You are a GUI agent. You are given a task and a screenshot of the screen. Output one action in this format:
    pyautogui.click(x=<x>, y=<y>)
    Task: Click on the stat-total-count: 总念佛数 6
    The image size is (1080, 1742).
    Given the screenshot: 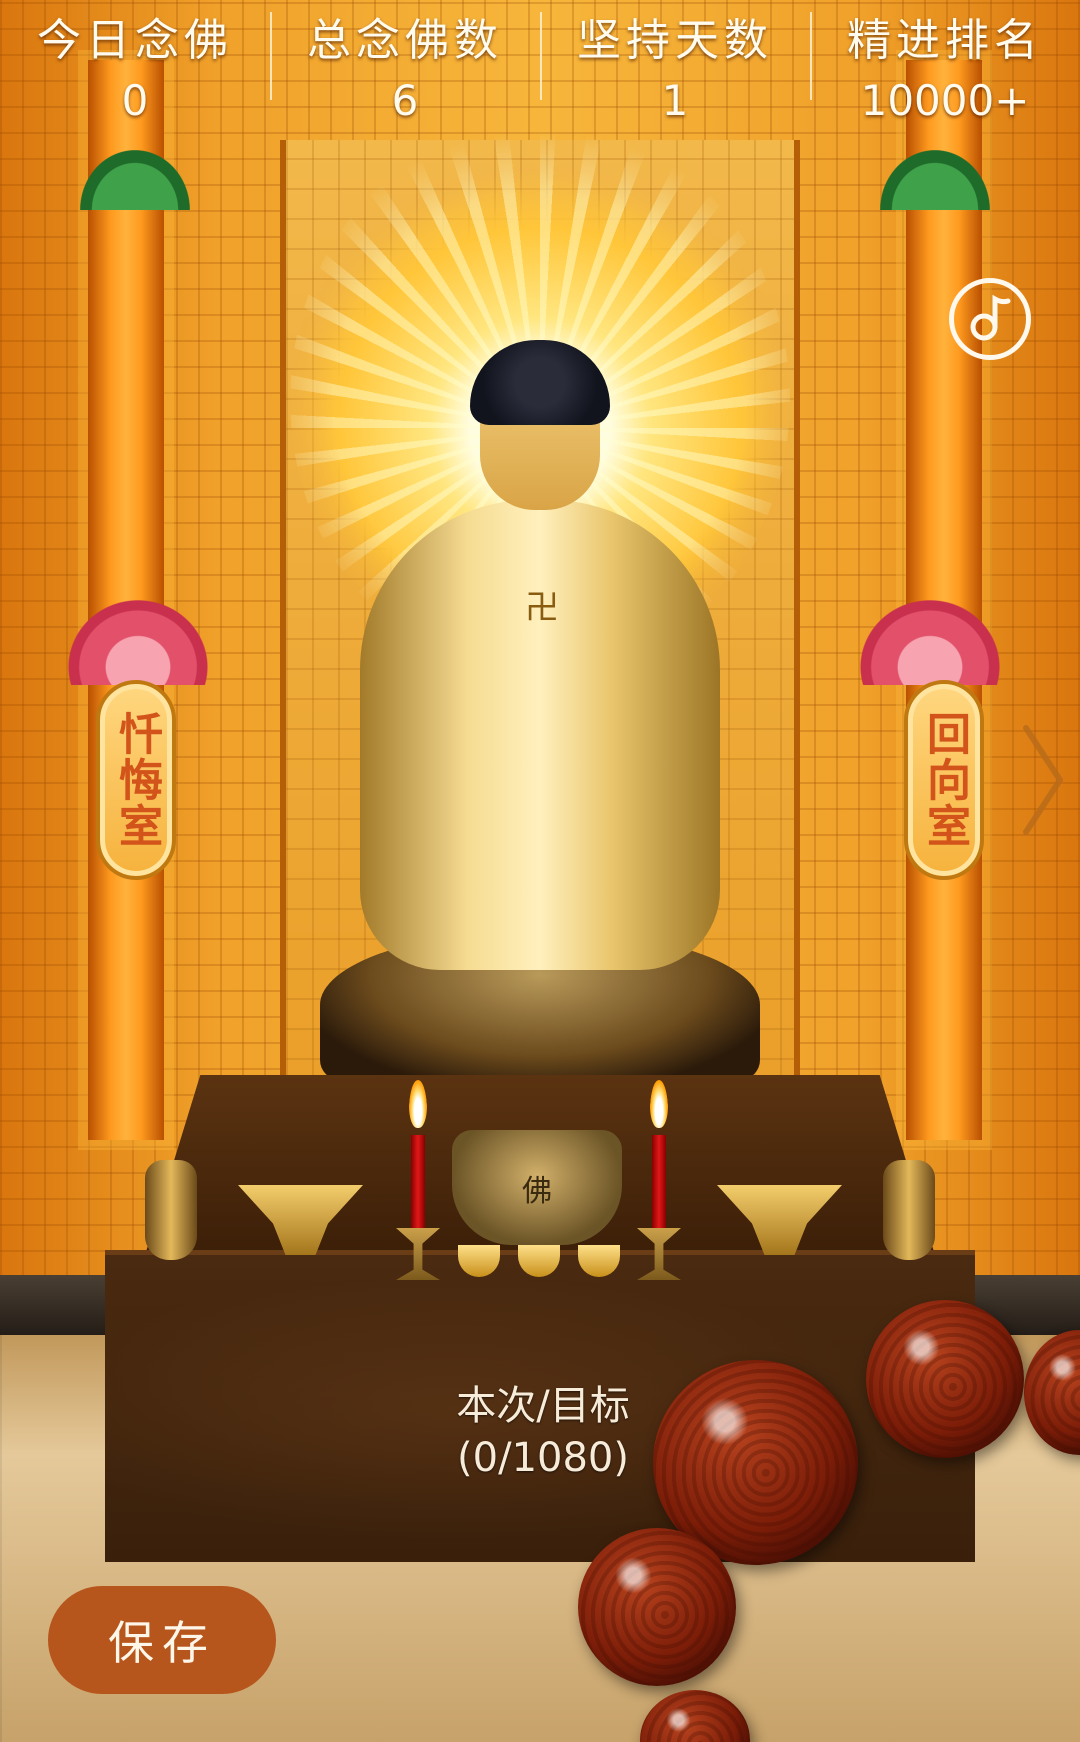 What is the action you would take?
    pyautogui.click(x=405, y=62)
    